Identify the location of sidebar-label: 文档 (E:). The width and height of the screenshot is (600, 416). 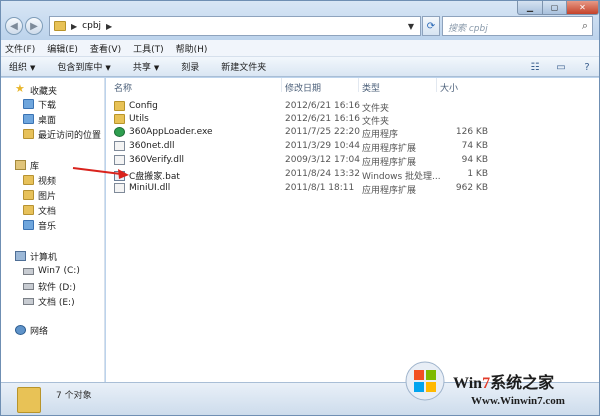
(56, 302).